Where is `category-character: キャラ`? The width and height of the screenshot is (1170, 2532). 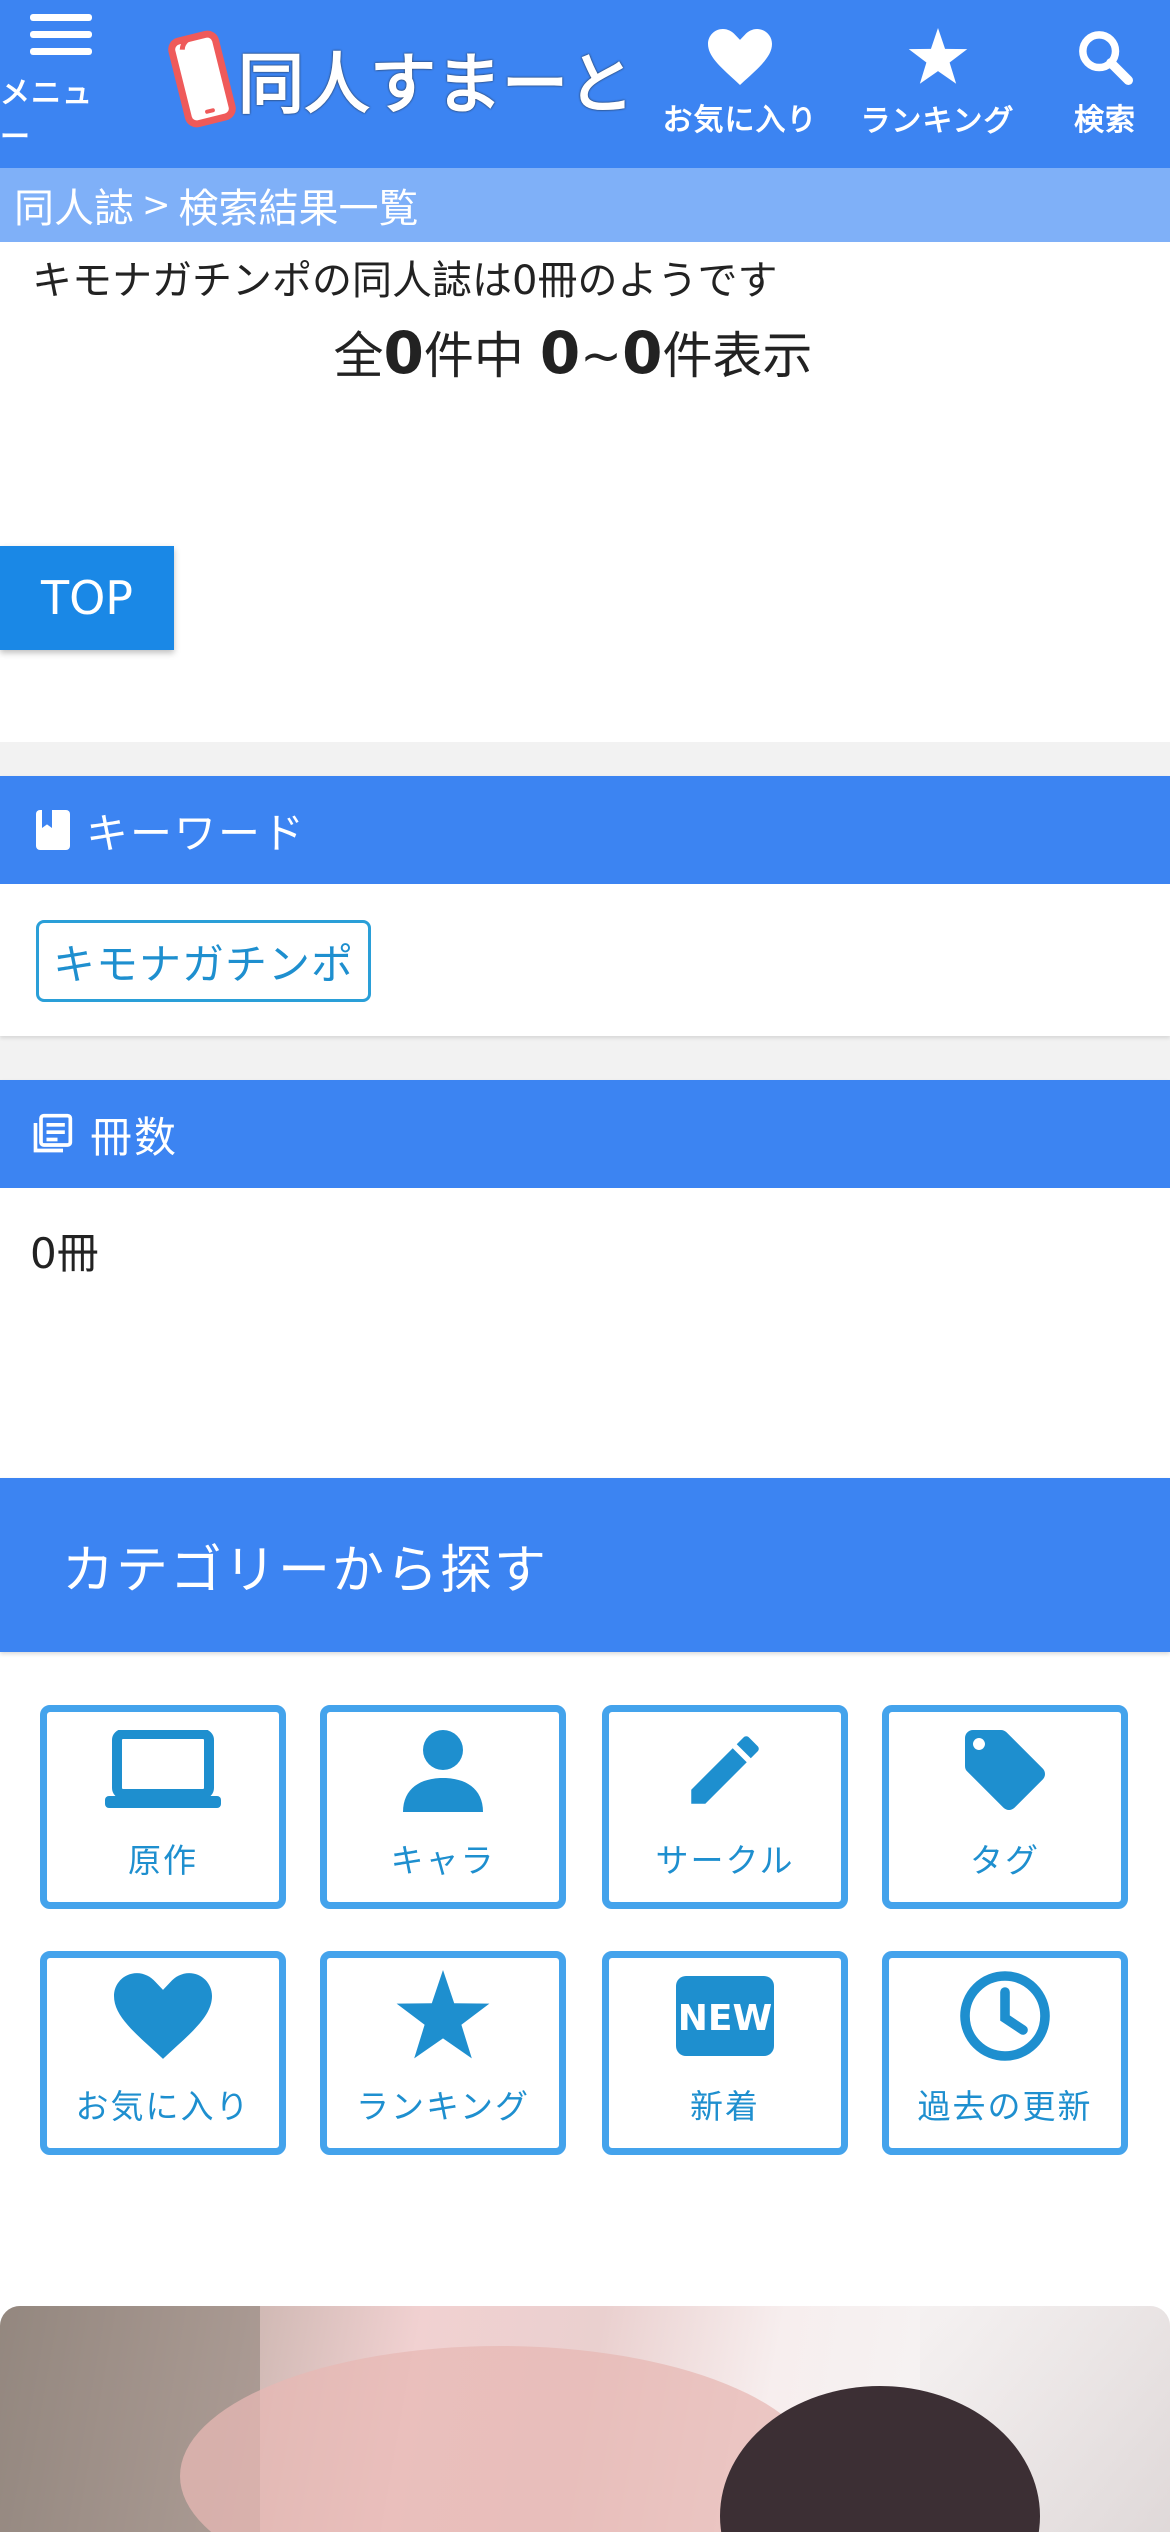
category-character: キャラ is located at coordinates (443, 1807).